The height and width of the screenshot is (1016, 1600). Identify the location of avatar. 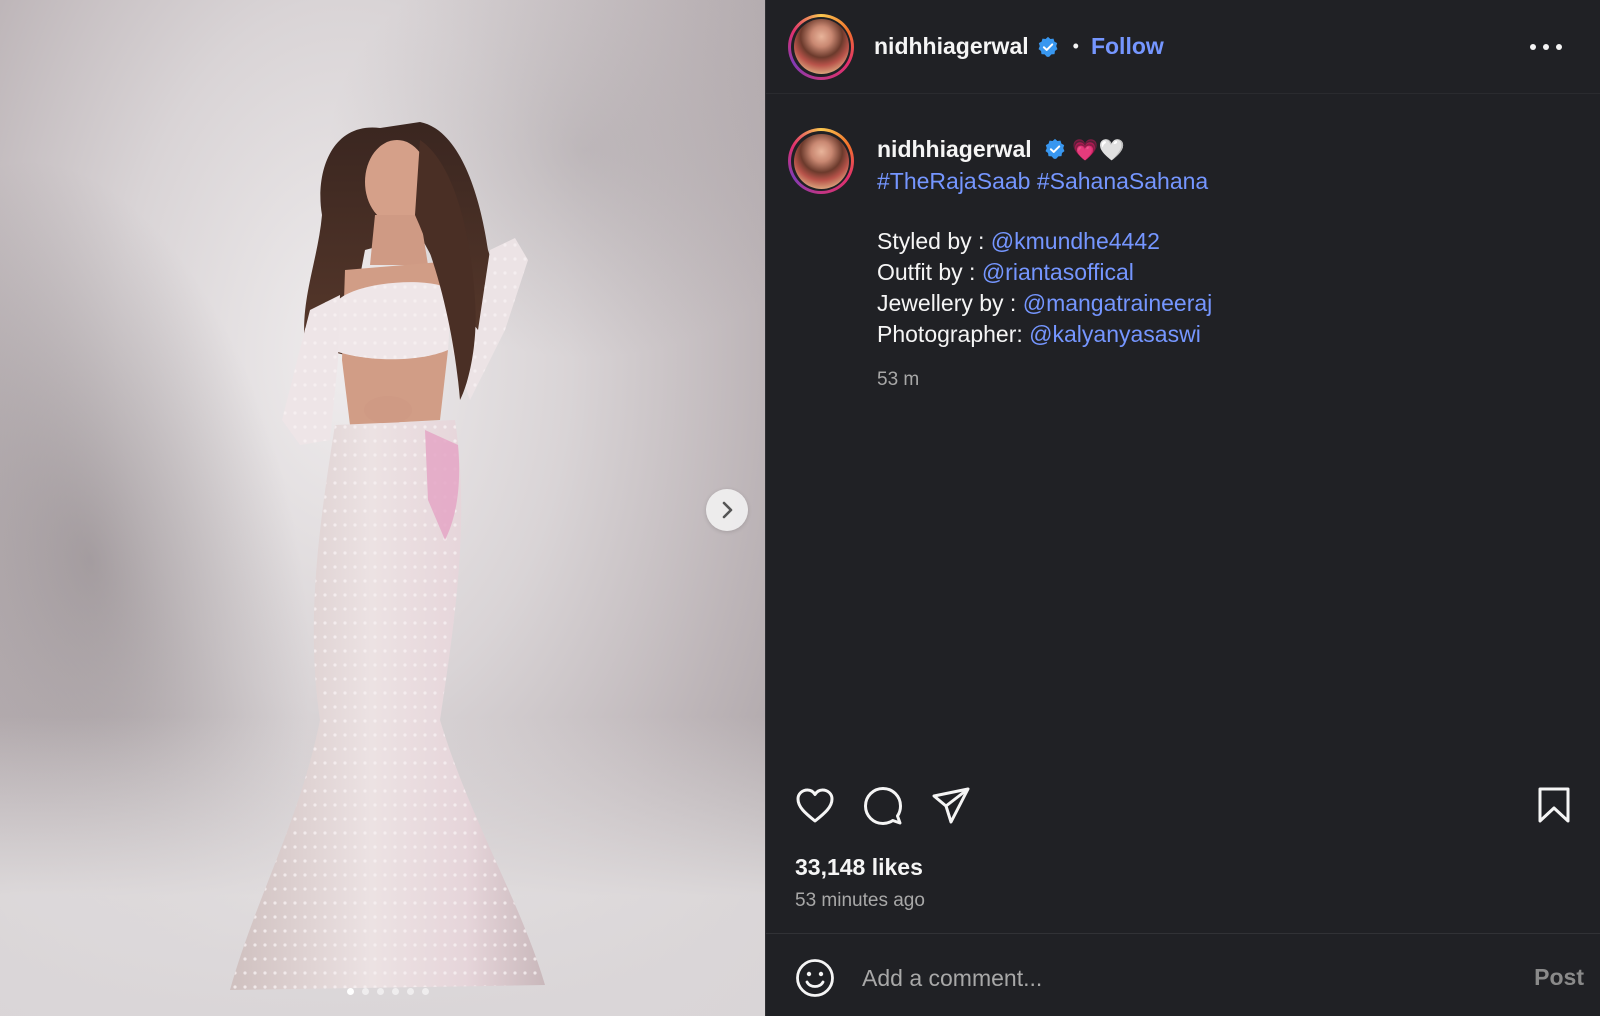
(821, 46).